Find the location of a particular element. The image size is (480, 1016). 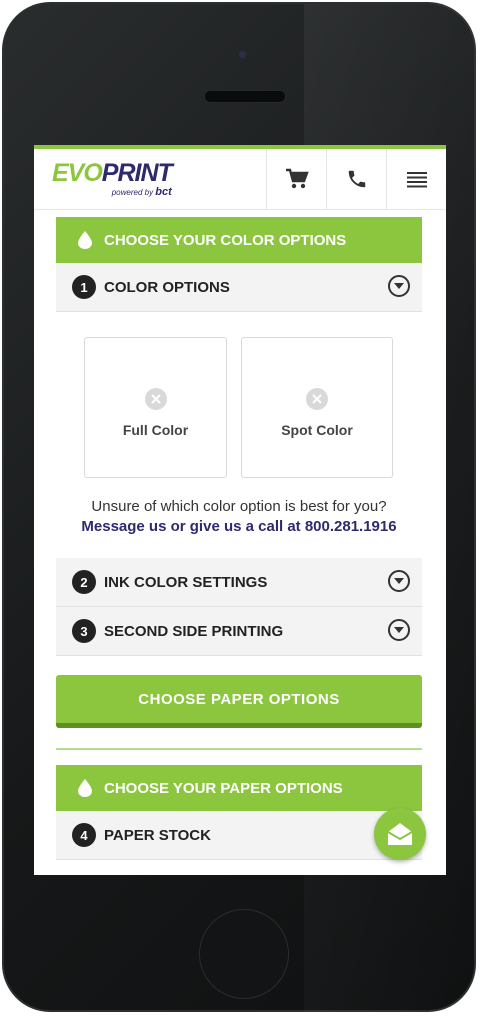

menu-button is located at coordinates (416, 179).